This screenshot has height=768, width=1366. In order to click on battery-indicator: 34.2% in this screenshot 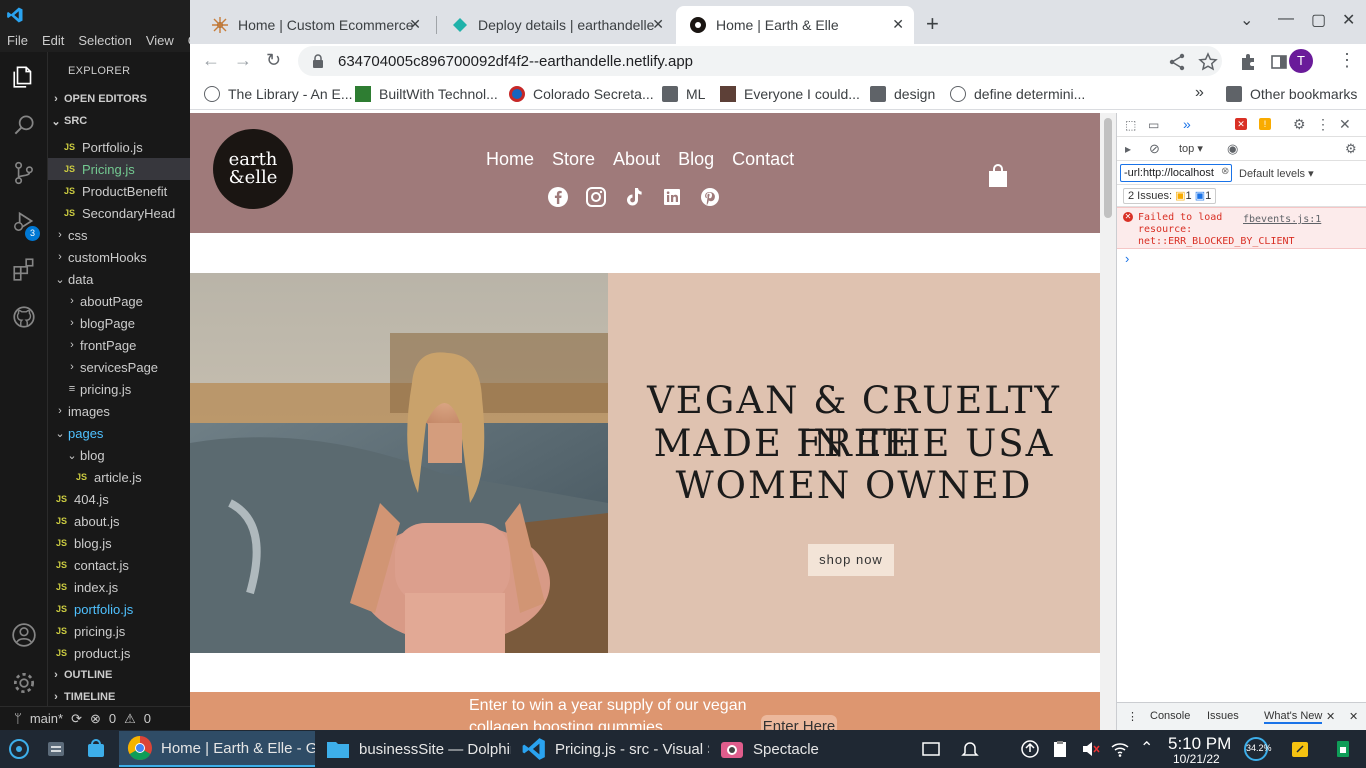, I will do `click(1258, 749)`.